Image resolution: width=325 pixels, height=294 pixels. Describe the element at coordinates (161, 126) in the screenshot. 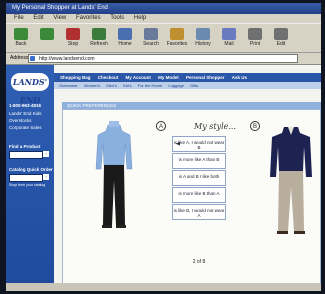

I see `option-a-marker: A` at that location.